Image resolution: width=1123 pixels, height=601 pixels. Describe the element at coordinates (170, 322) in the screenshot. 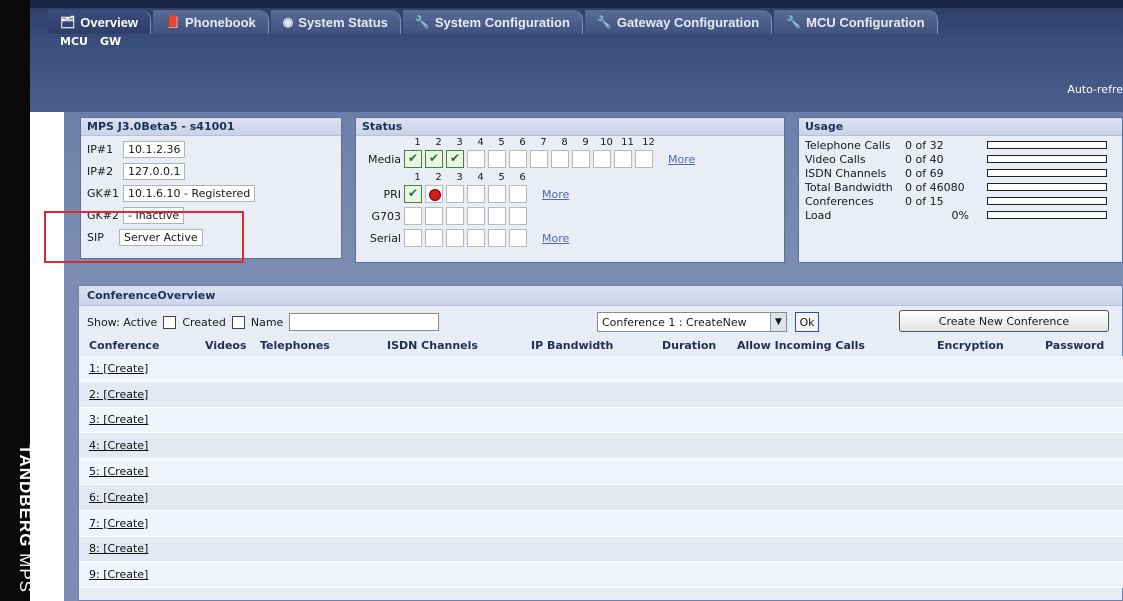

I see `active-checkbox` at that location.